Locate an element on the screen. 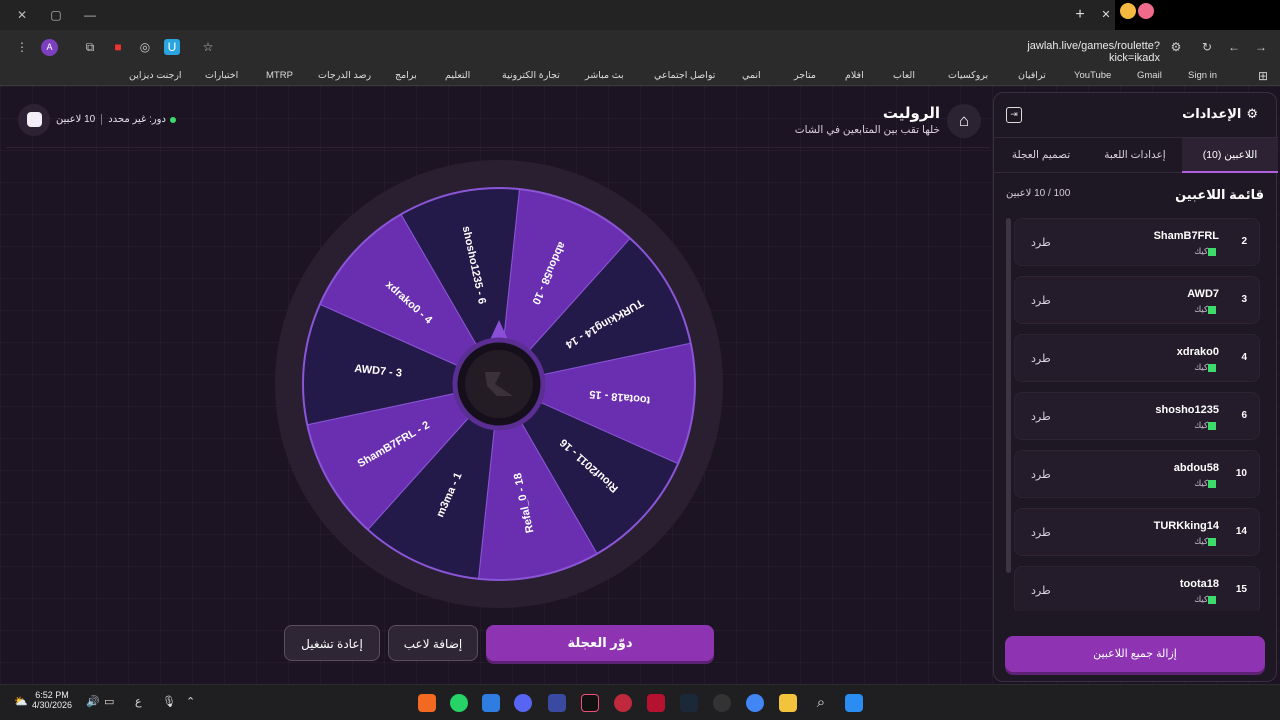  file-explorer-icon is located at coordinates (788, 703).